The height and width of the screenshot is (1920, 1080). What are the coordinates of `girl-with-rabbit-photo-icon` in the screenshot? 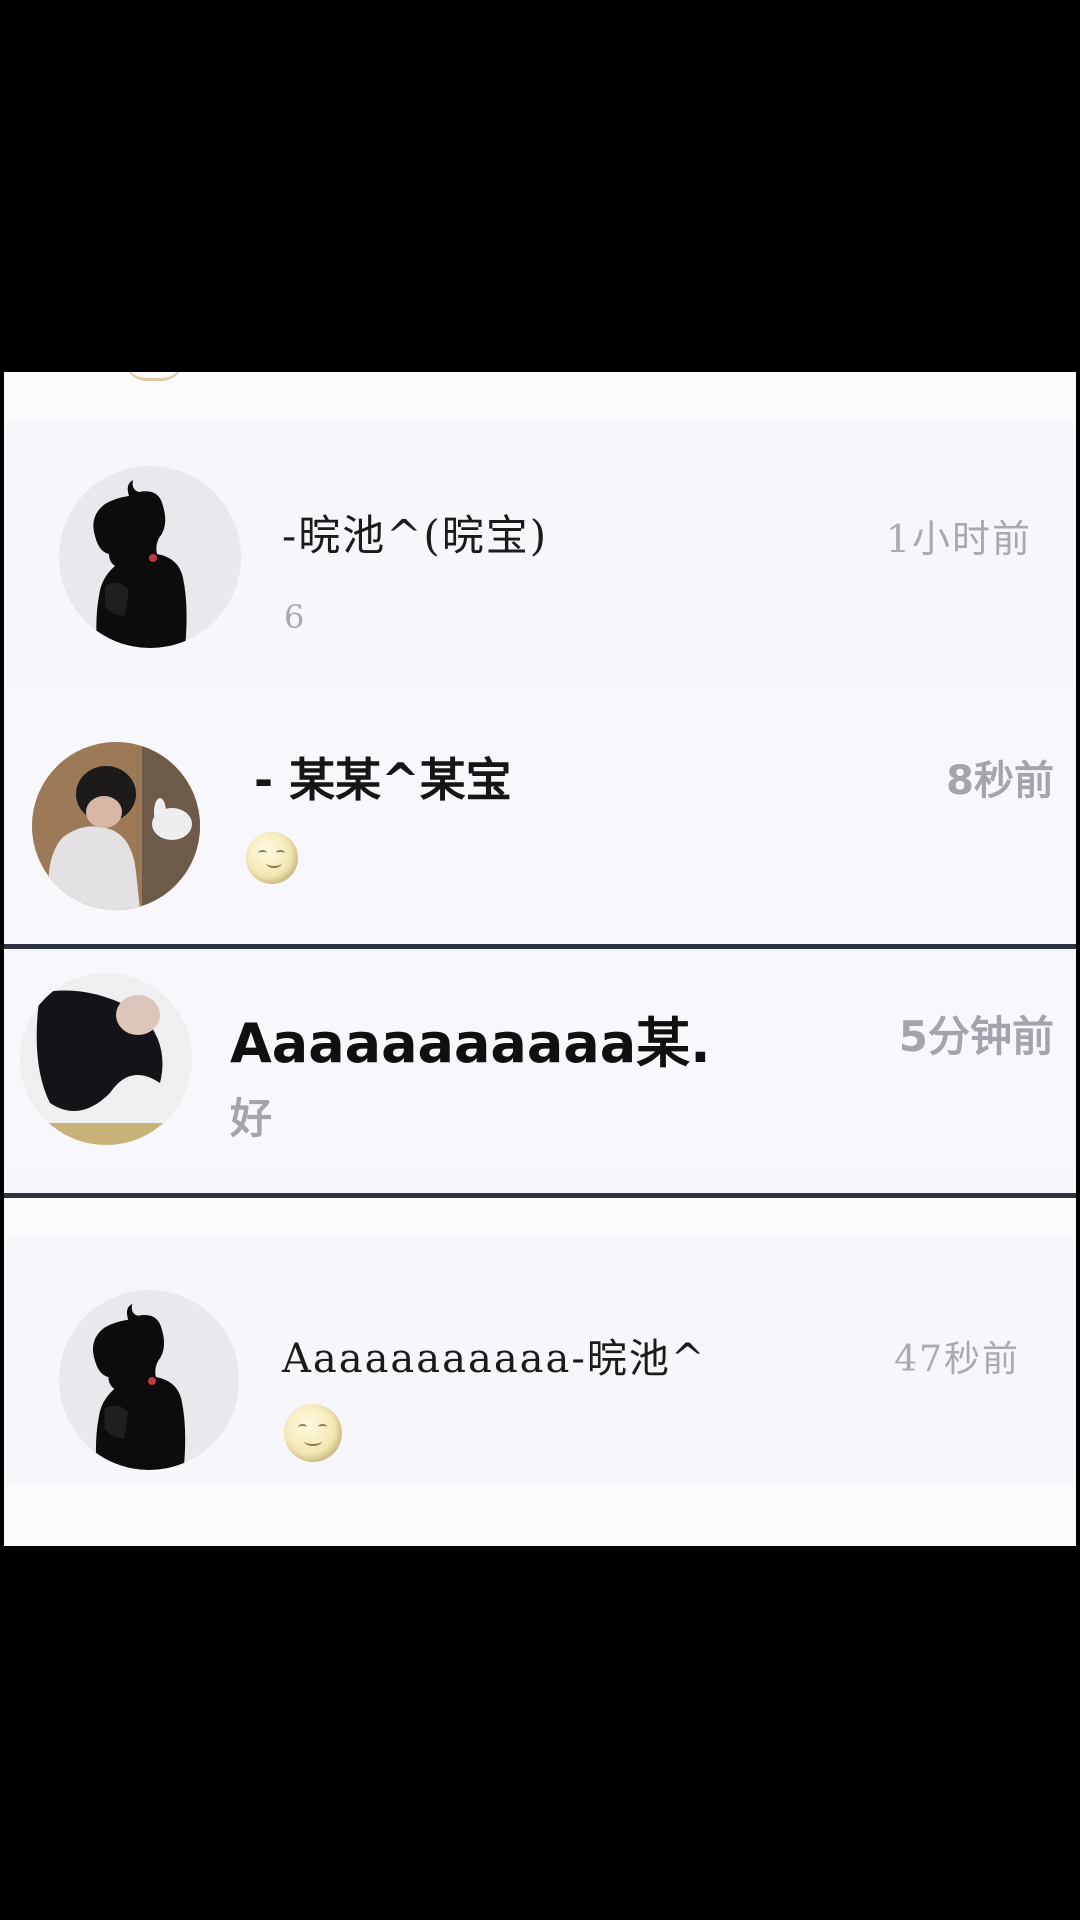 It's located at (116, 826).